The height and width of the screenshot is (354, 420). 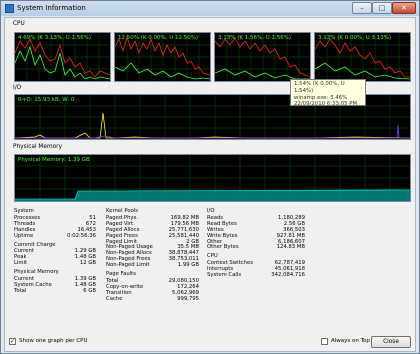 What do you see at coordinates (404, 8) in the screenshot?
I see `close-window-button: ✕` at bounding box center [404, 8].